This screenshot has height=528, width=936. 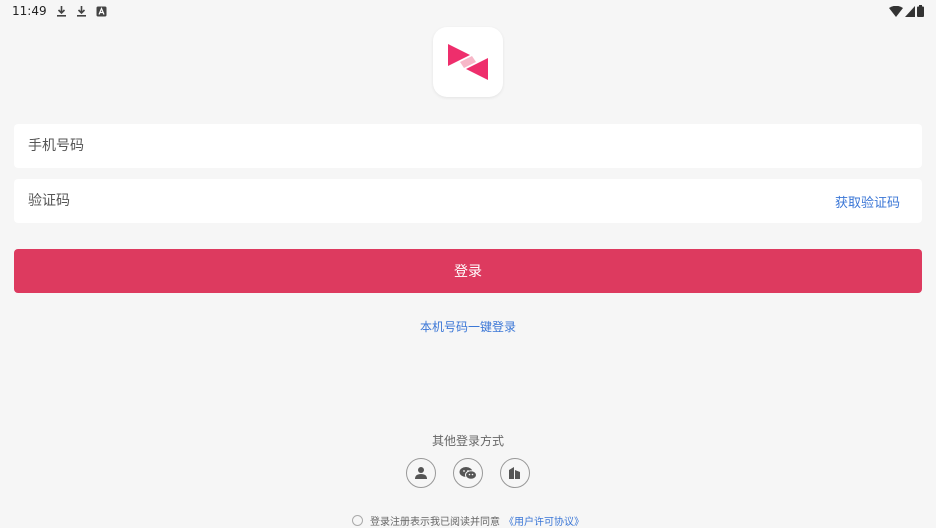 What do you see at coordinates (468, 11) in the screenshot?
I see `status-bar: 11:49` at bounding box center [468, 11].